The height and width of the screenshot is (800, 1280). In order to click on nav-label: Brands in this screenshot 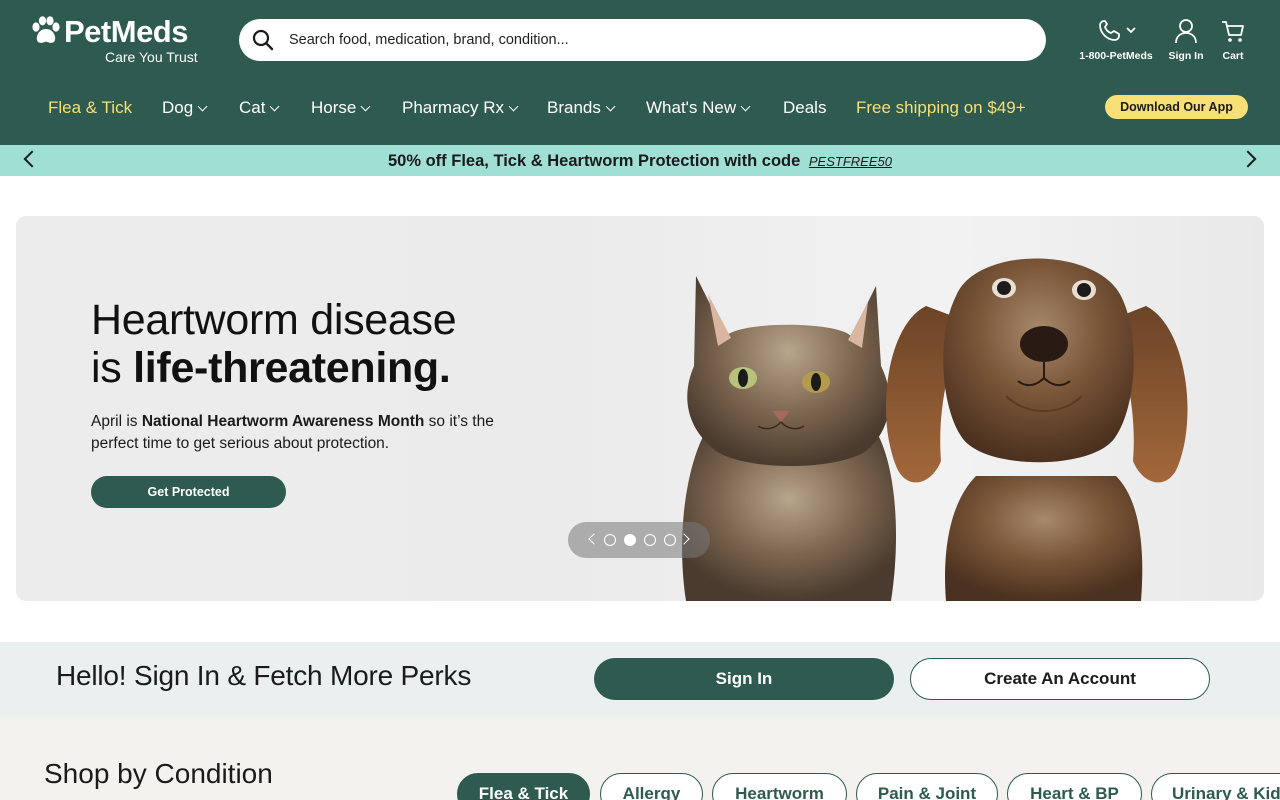, I will do `click(574, 107)`.